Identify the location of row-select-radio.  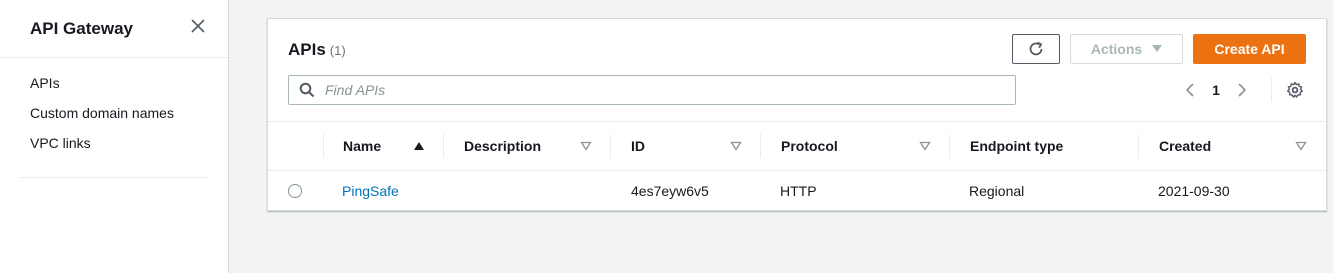
(295, 191).